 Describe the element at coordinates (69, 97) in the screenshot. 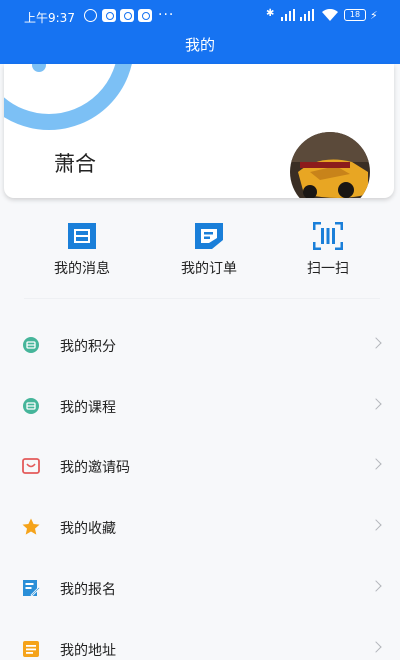

I see `decoration-arc` at that location.